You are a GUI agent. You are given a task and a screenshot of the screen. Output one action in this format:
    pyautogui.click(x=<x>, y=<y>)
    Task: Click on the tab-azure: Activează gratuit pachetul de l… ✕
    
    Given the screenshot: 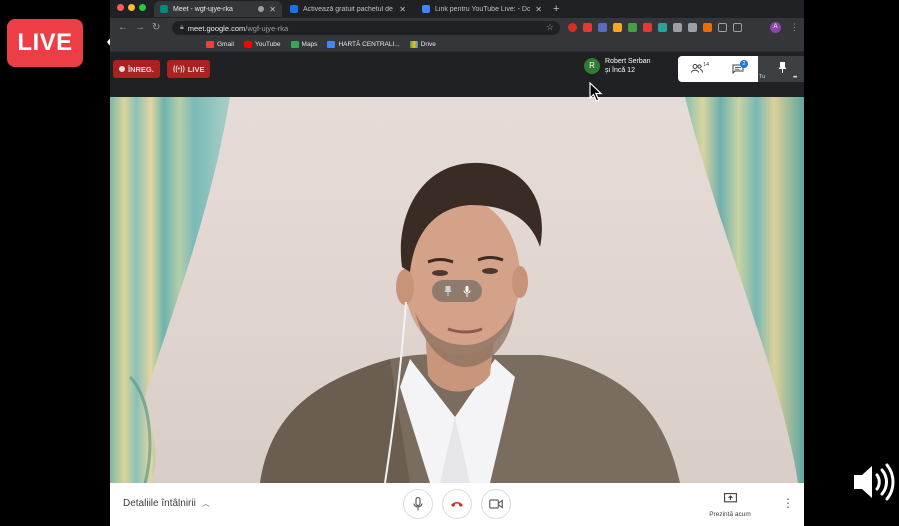 What is the action you would take?
    pyautogui.click(x=348, y=9)
    